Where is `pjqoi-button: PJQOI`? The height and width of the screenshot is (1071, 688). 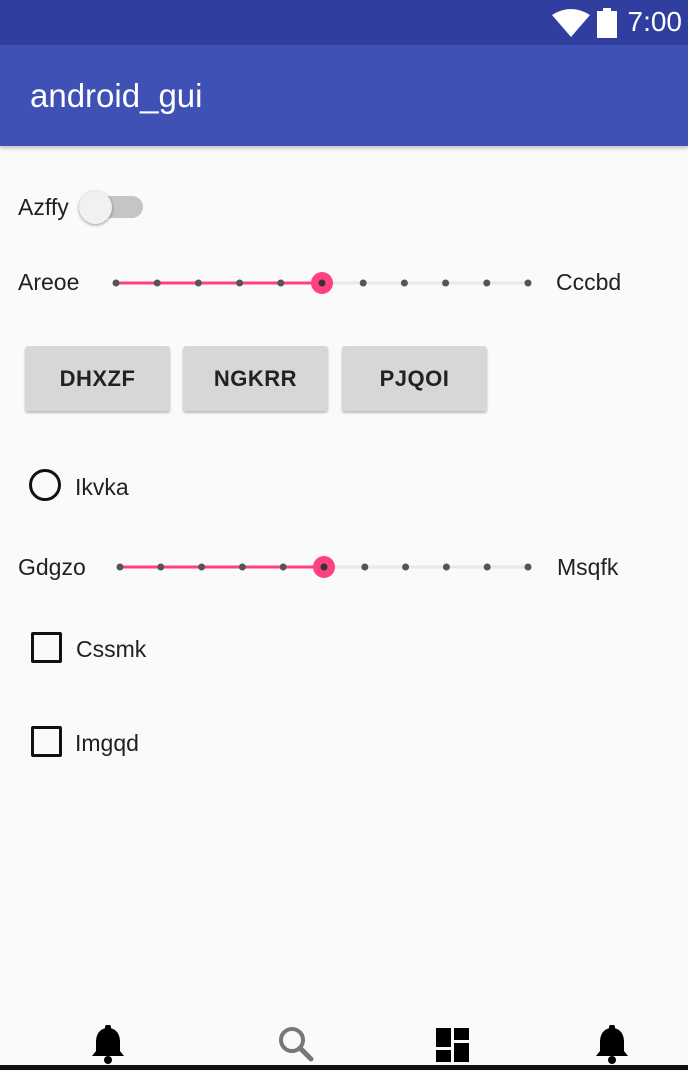 pjqoi-button: PJQOI is located at coordinates (414, 378).